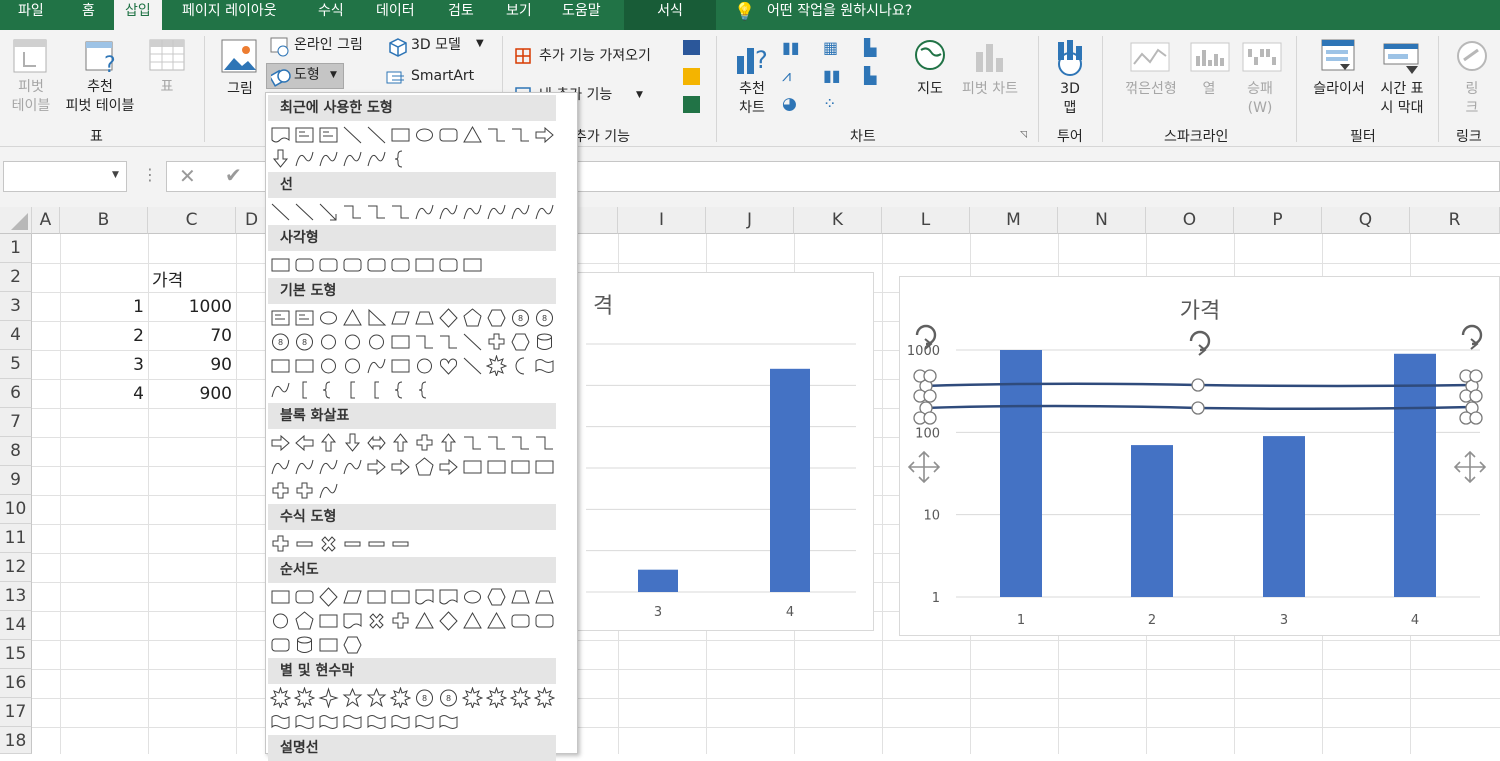  Describe the element at coordinates (16, 248) in the screenshot. I see `row-header: 1` at that location.